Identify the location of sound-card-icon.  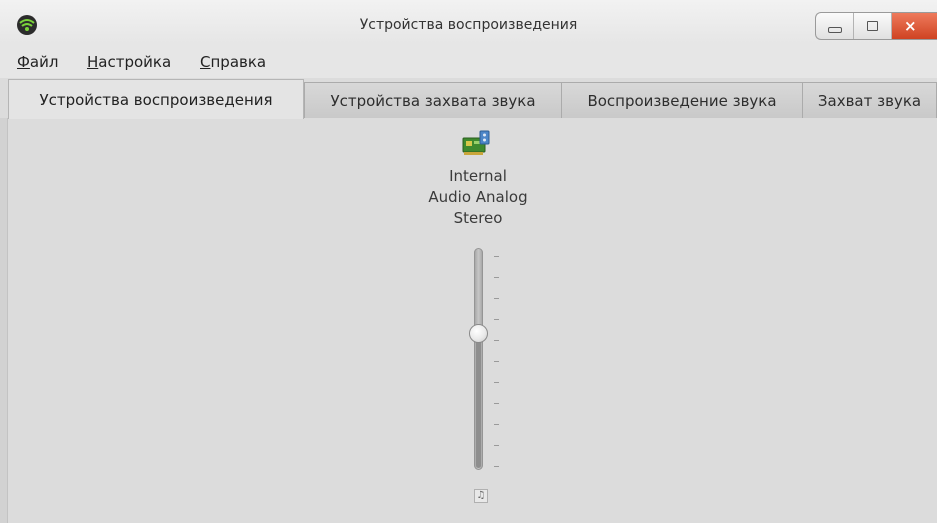
(476, 142).